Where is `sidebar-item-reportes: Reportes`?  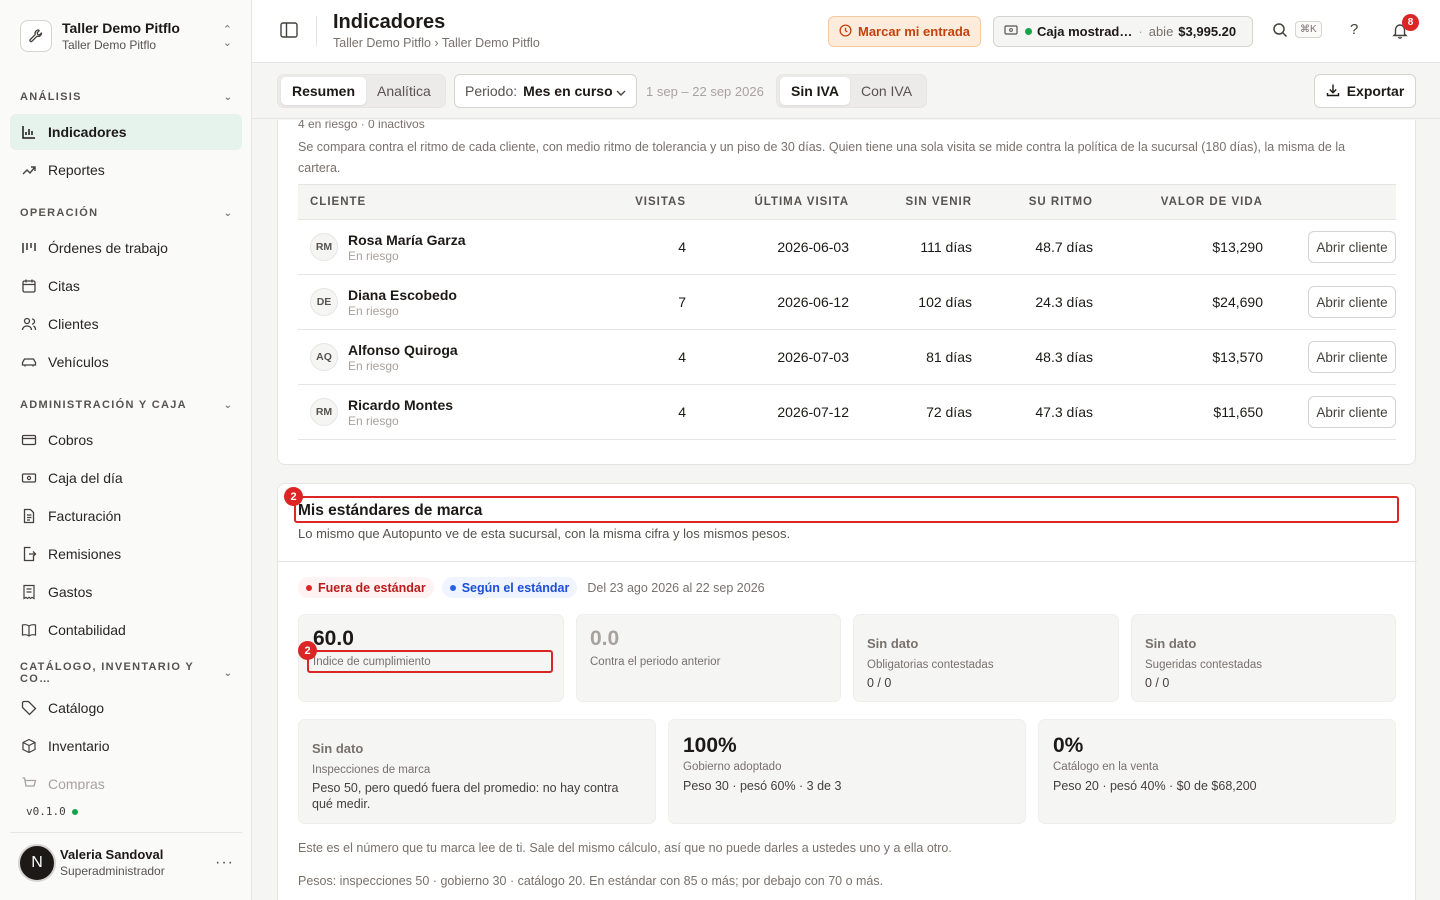
sidebar-item-reportes: Reportes is located at coordinates (126, 170).